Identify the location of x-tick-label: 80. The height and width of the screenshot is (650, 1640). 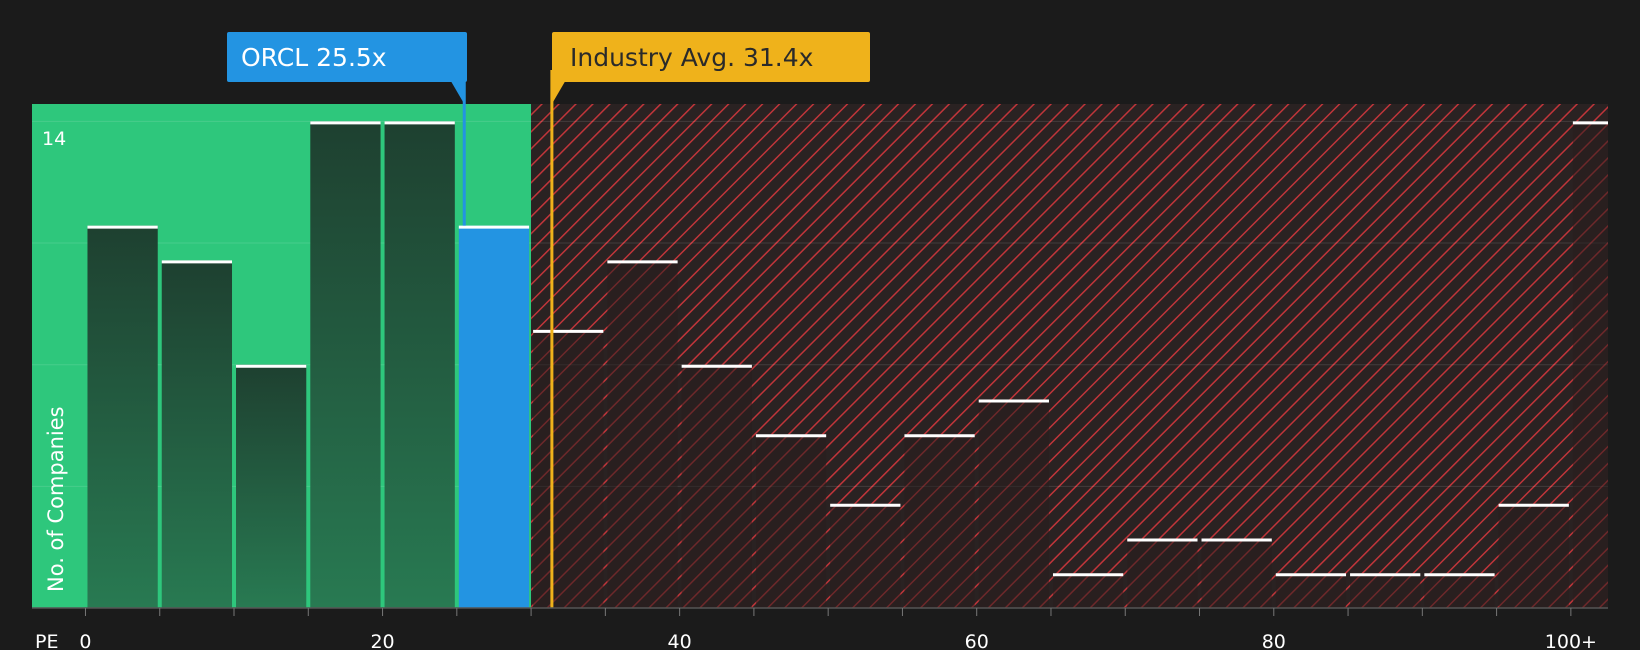
(1274, 640).